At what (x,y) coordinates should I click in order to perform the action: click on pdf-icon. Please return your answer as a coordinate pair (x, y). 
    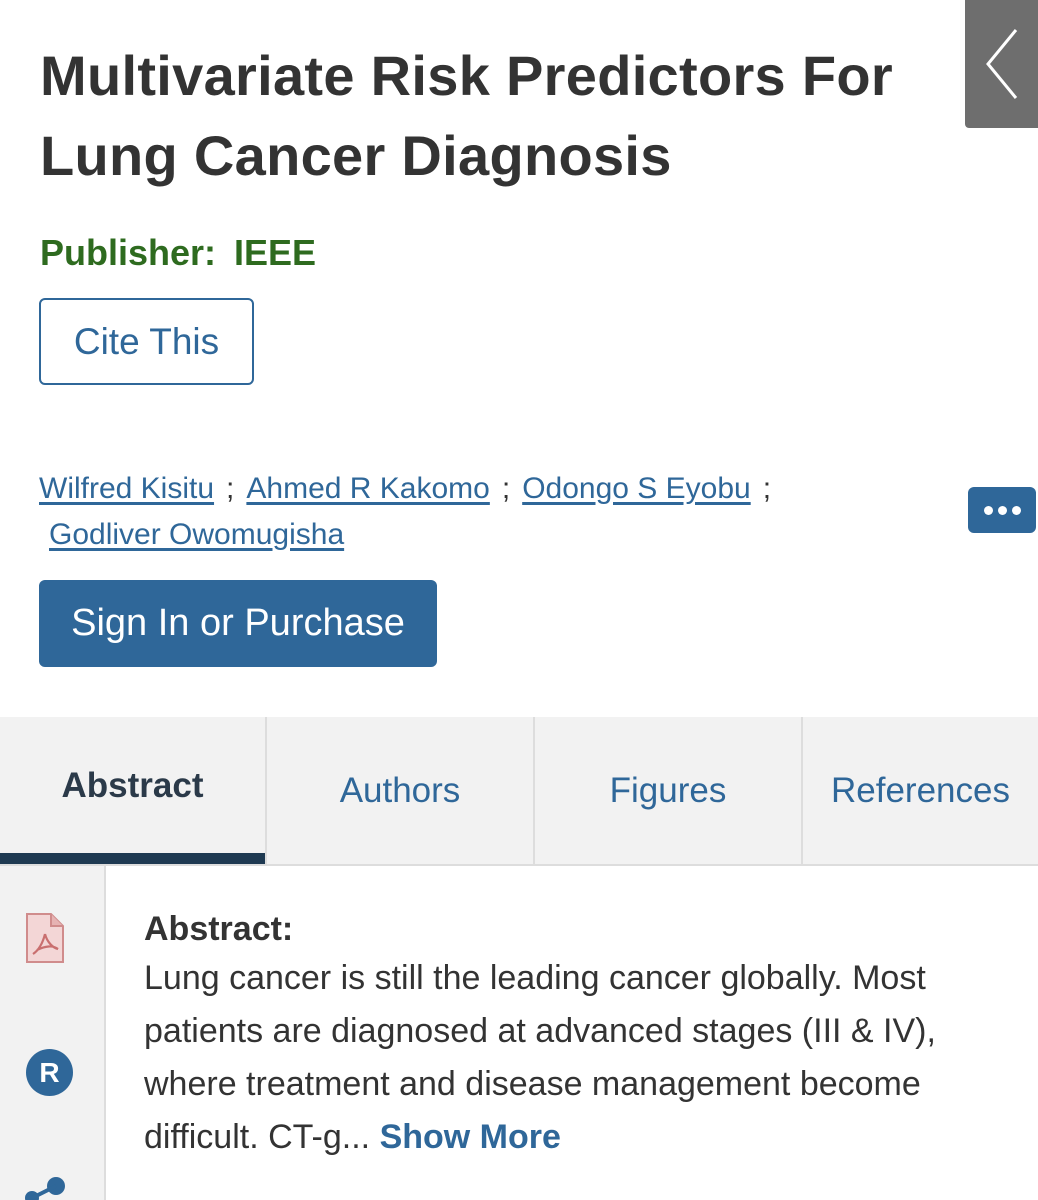
    Looking at the image, I should click on (45, 938).